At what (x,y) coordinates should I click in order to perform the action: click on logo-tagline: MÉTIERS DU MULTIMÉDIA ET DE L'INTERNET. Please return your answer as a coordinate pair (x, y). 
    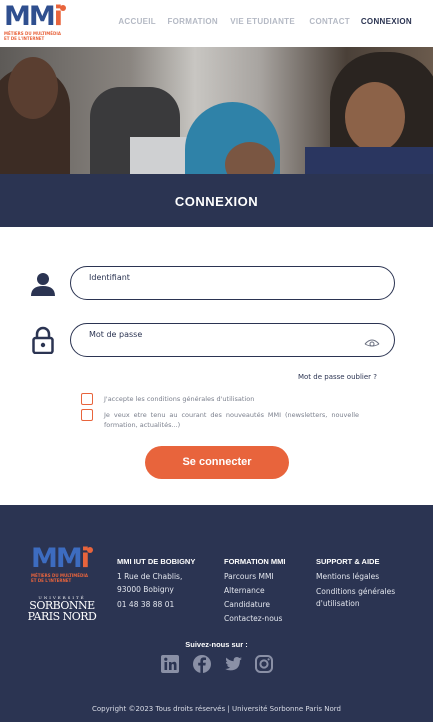
    Looking at the image, I should click on (32, 36).